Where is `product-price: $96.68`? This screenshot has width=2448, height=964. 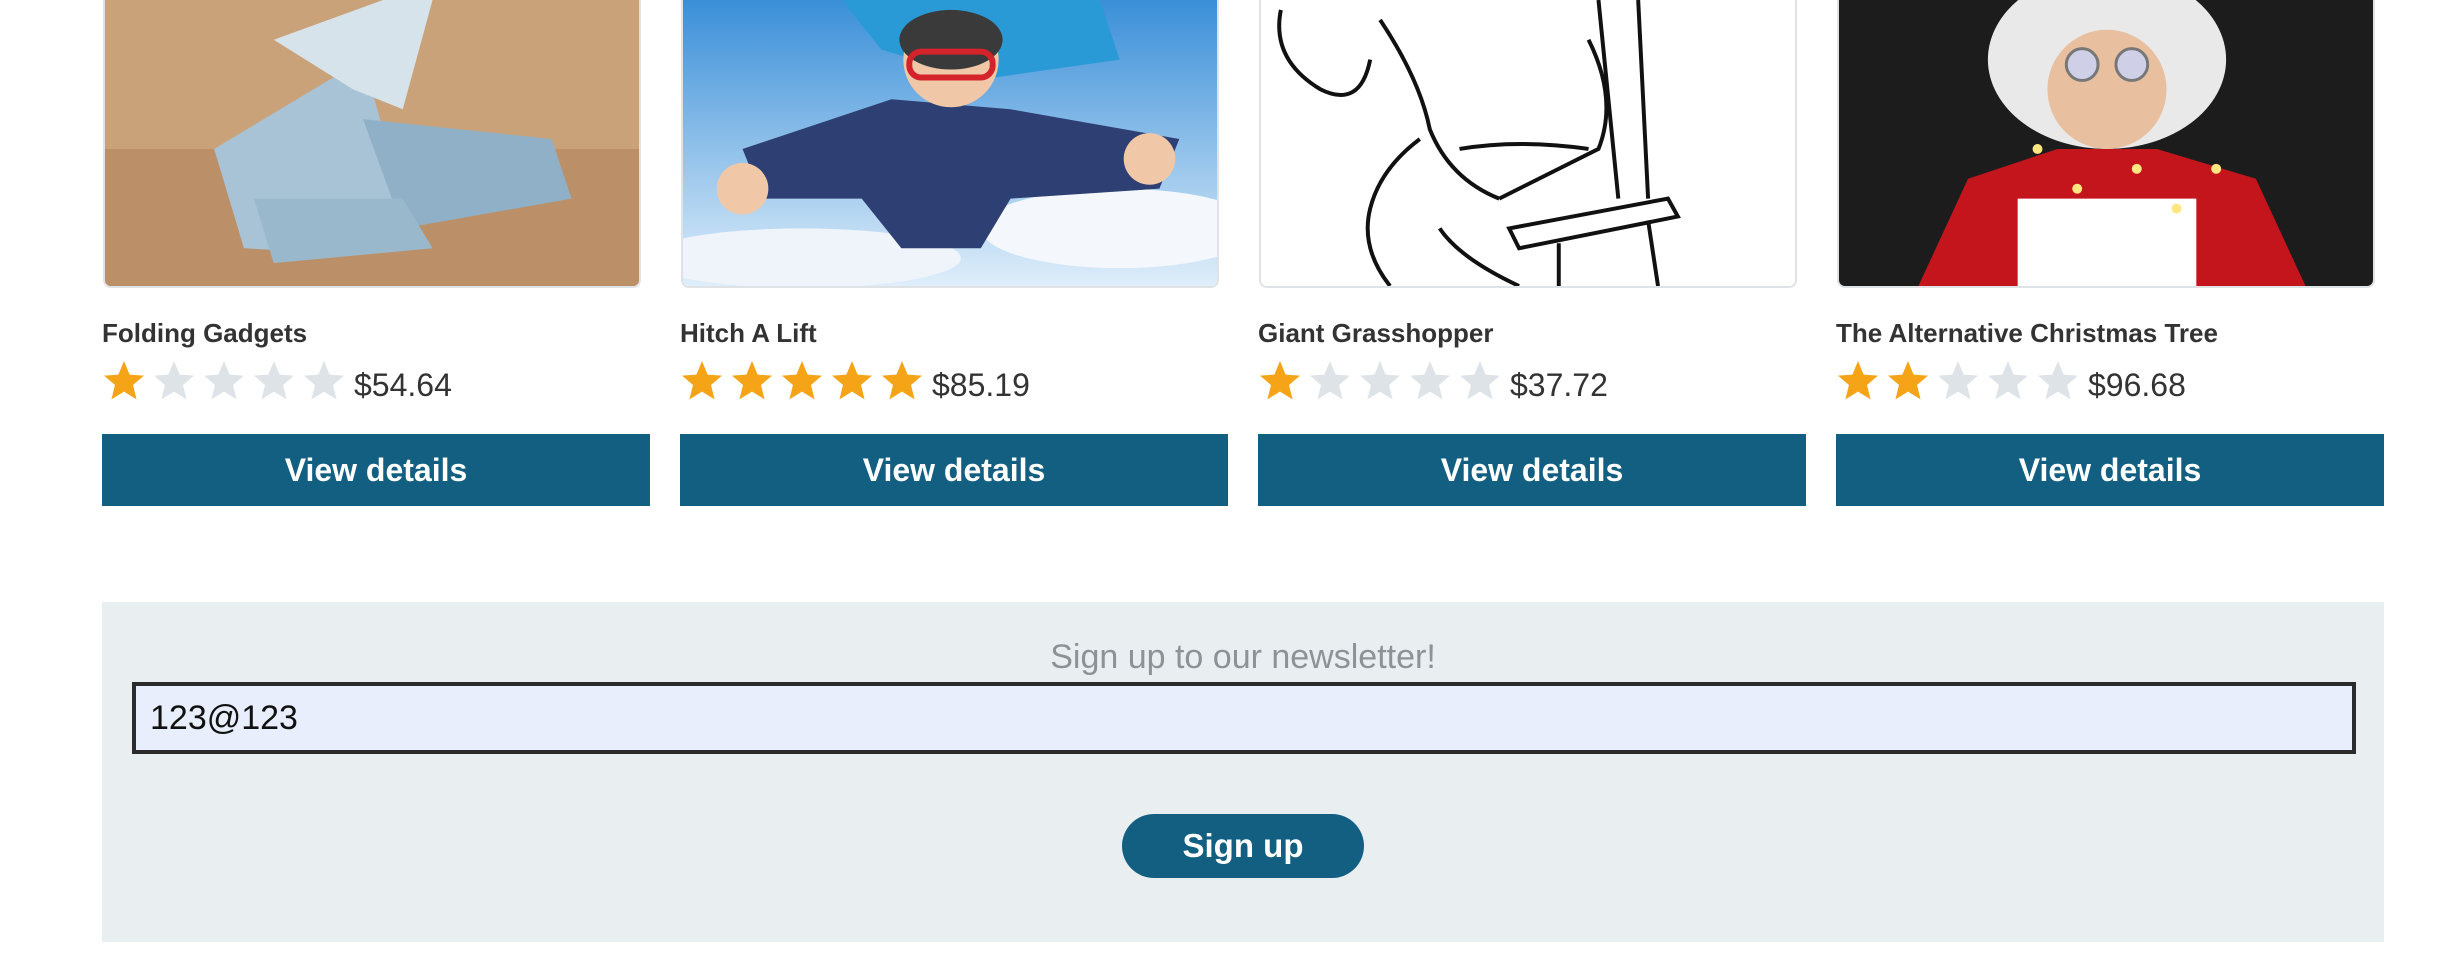
product-price: $96.68 is located at coordinates (2137, 384).